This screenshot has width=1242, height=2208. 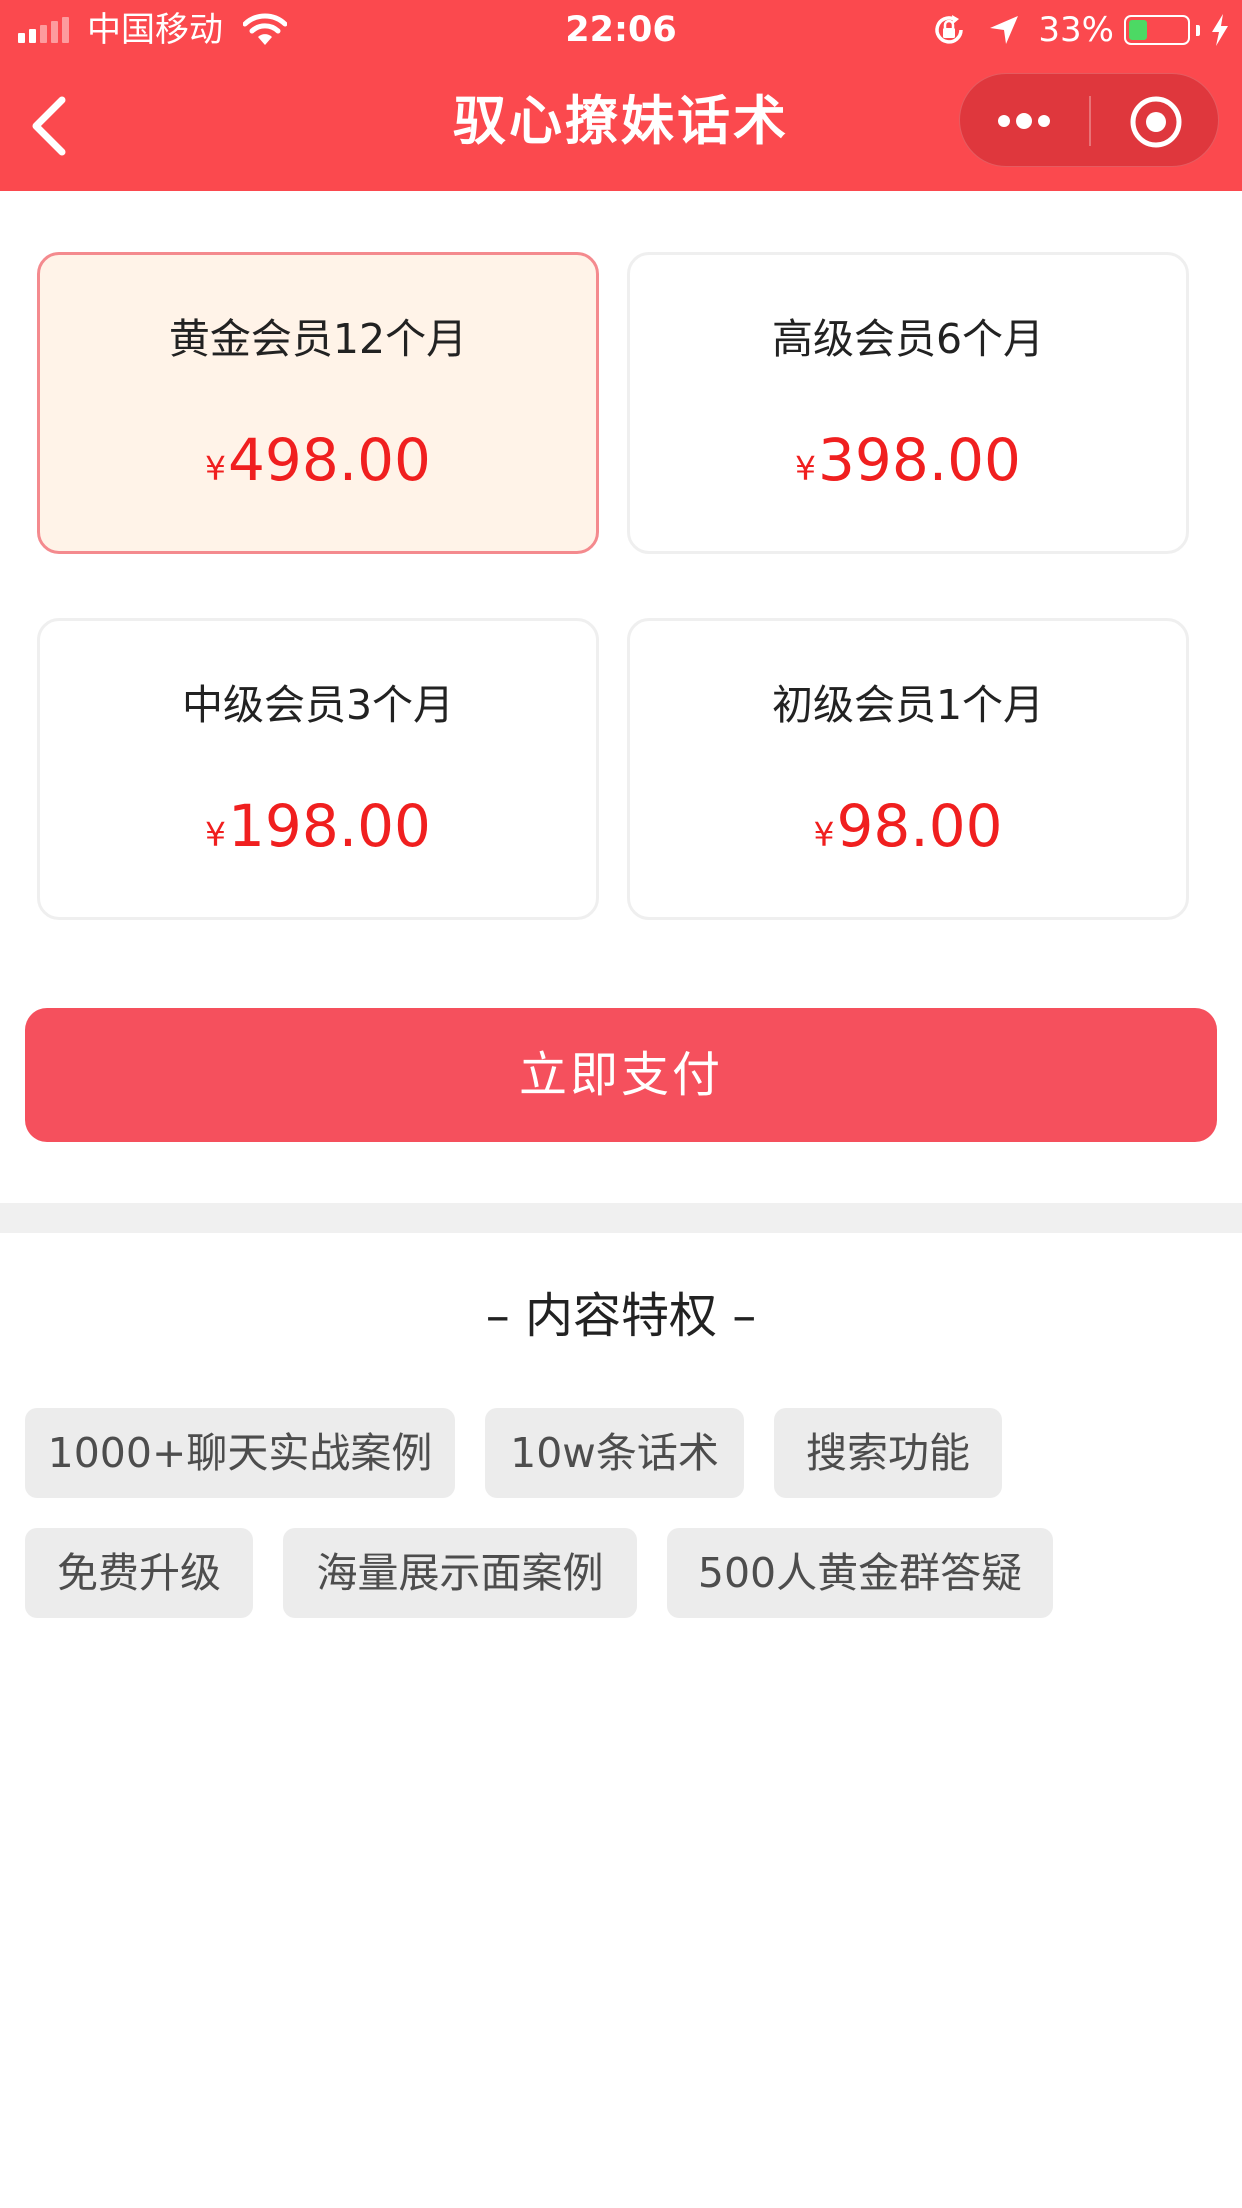 I want to click on privileges-title: – 内容特权 –, so click(x=621, y=1316).